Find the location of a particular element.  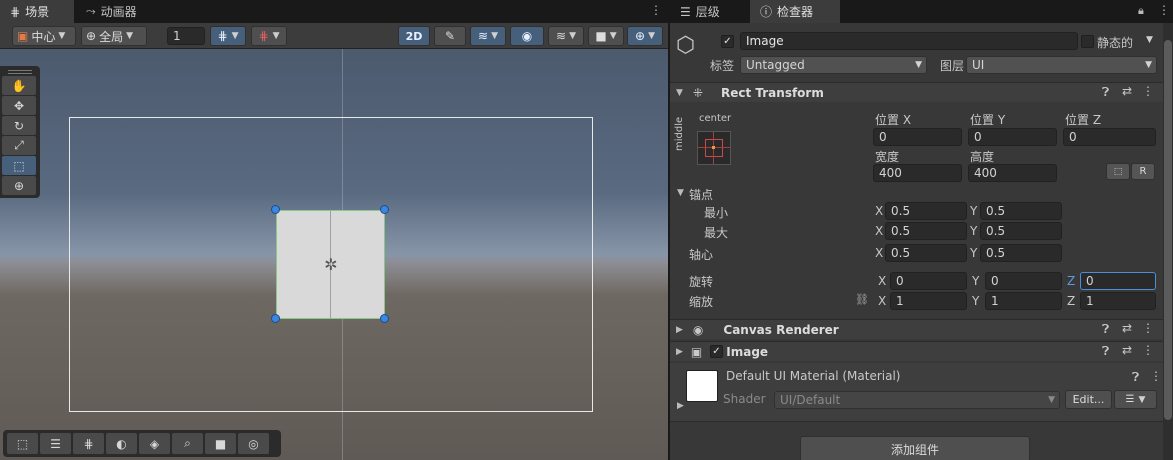

grid-snap-button: ⋕ ▼ is located at coordinates (228, 36).